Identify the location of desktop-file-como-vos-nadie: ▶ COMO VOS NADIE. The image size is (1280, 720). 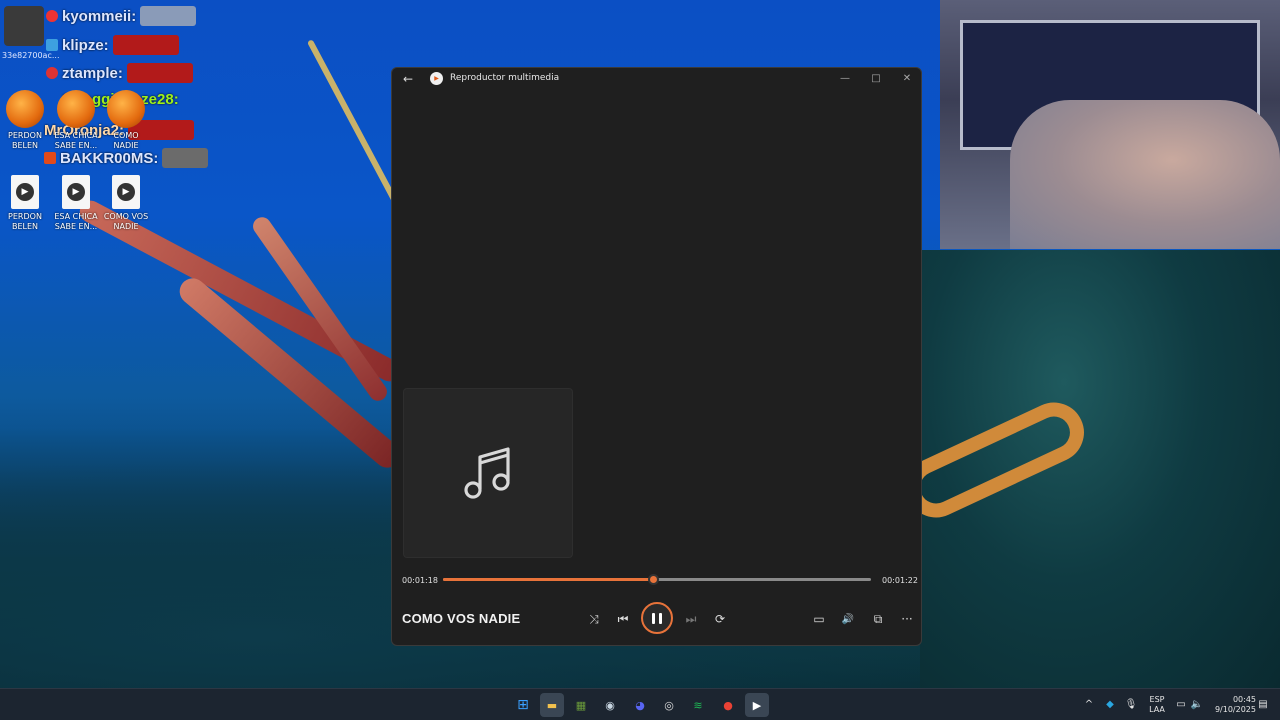
(126, 203).